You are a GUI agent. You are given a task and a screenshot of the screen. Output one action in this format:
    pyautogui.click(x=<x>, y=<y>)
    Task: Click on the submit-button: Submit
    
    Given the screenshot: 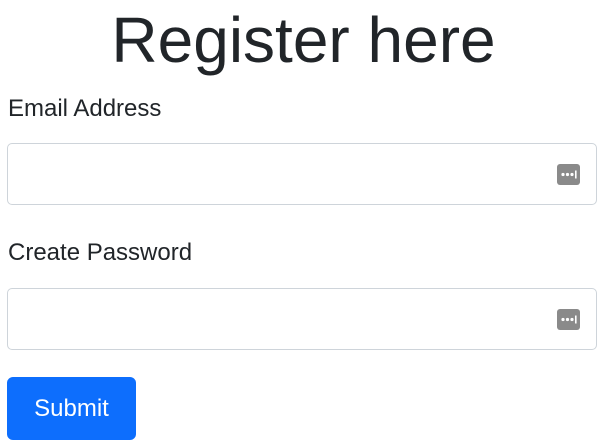 What is the action you would take?
    pyautogui.click(x=71, y=408)
    